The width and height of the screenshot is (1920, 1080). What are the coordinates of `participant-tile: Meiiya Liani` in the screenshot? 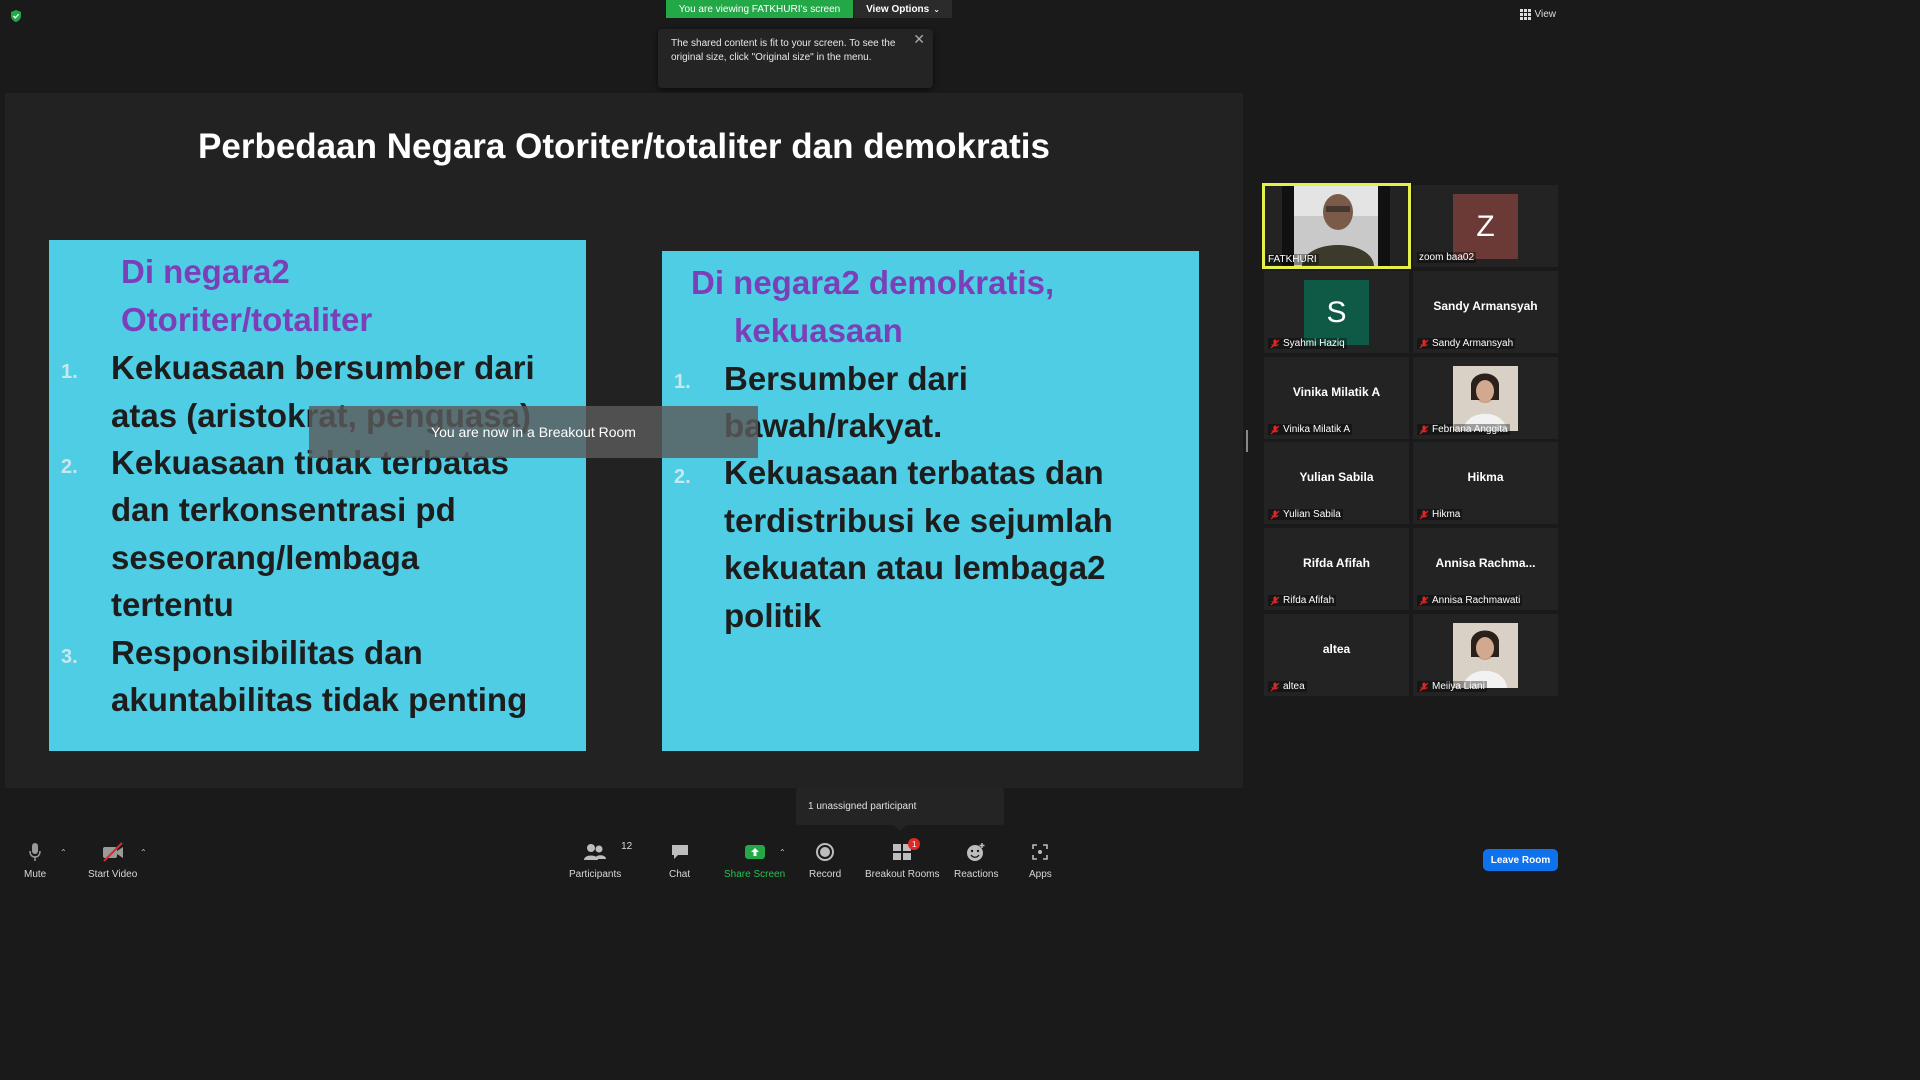 It's located at (1485, 655).